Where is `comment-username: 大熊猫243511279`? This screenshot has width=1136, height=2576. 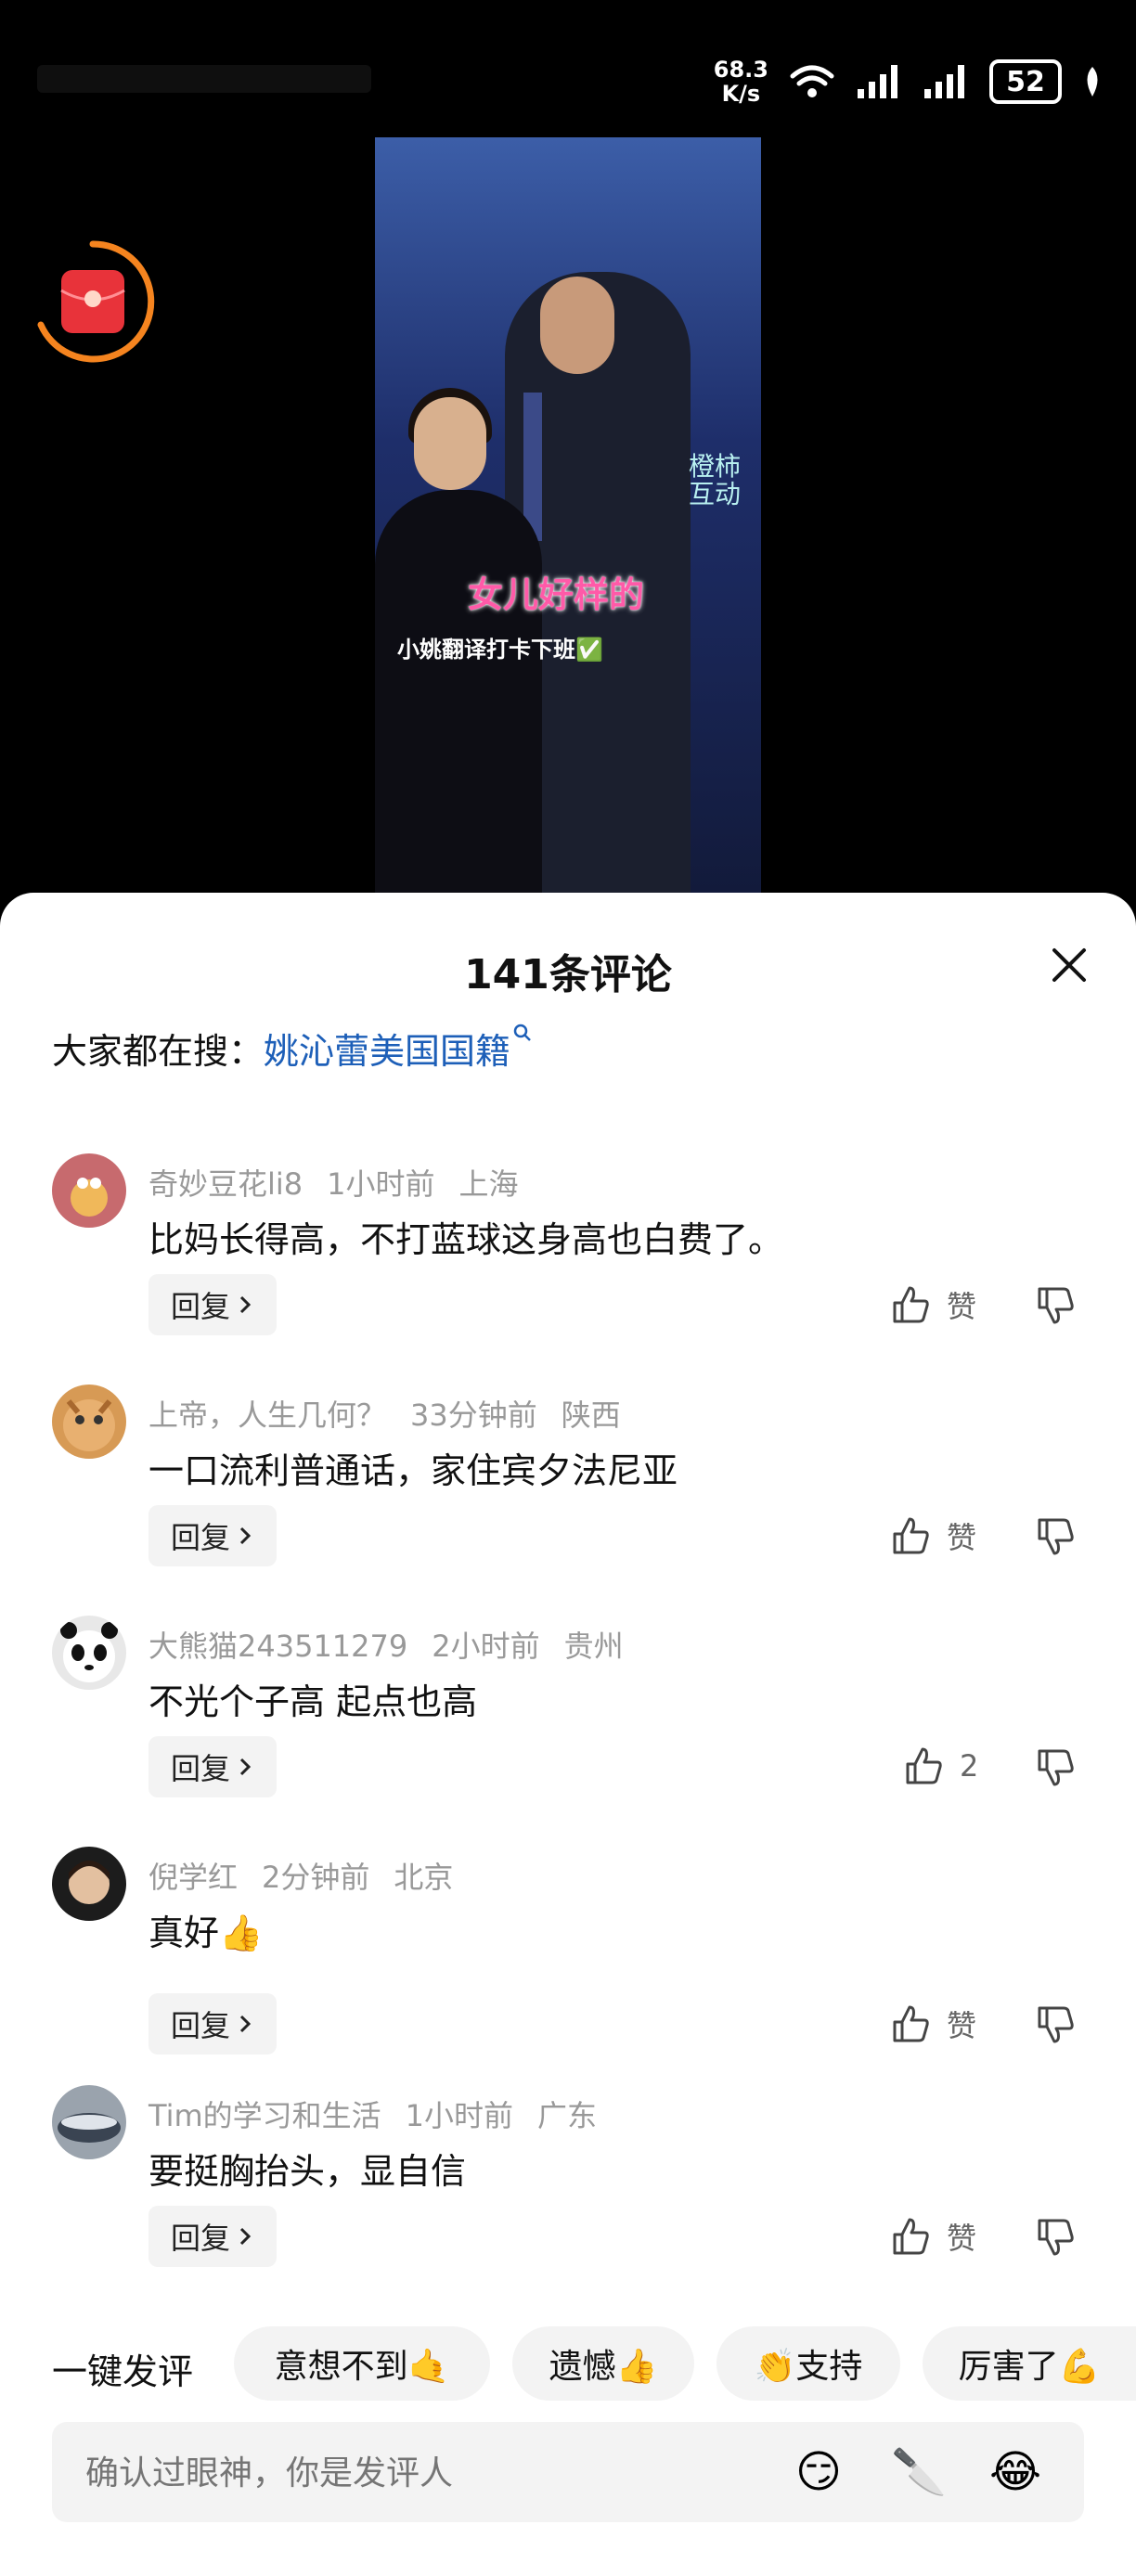
comment-username: 大熊猫243511279 is located at coordinates (277, 1647).